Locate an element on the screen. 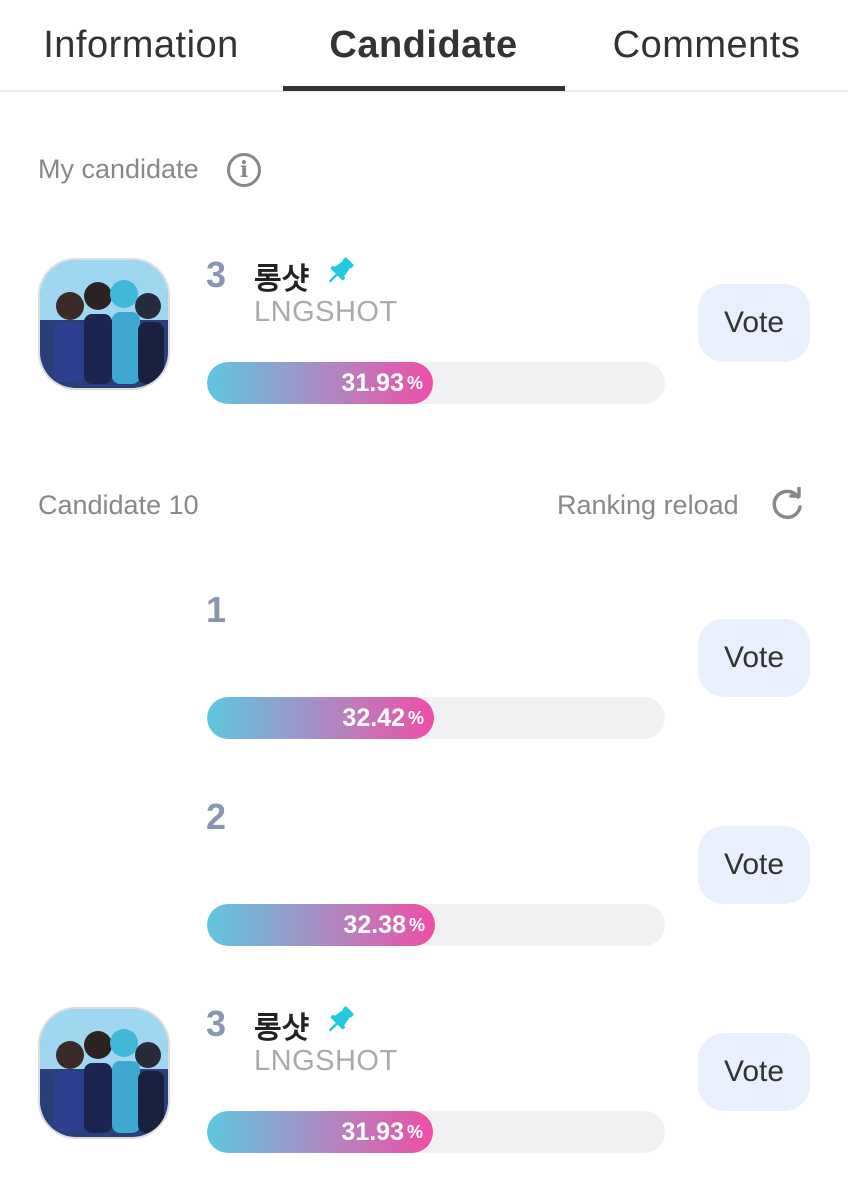 The image size is (848, 1200). tab-bar: Information Candidate Comments is located at coordinates (424, 46).